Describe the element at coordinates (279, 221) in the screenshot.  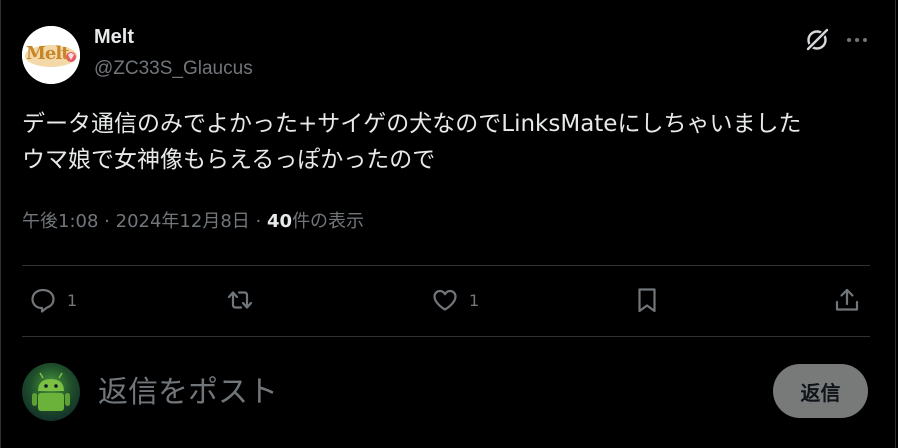
I see `views-count: 40` at that location.